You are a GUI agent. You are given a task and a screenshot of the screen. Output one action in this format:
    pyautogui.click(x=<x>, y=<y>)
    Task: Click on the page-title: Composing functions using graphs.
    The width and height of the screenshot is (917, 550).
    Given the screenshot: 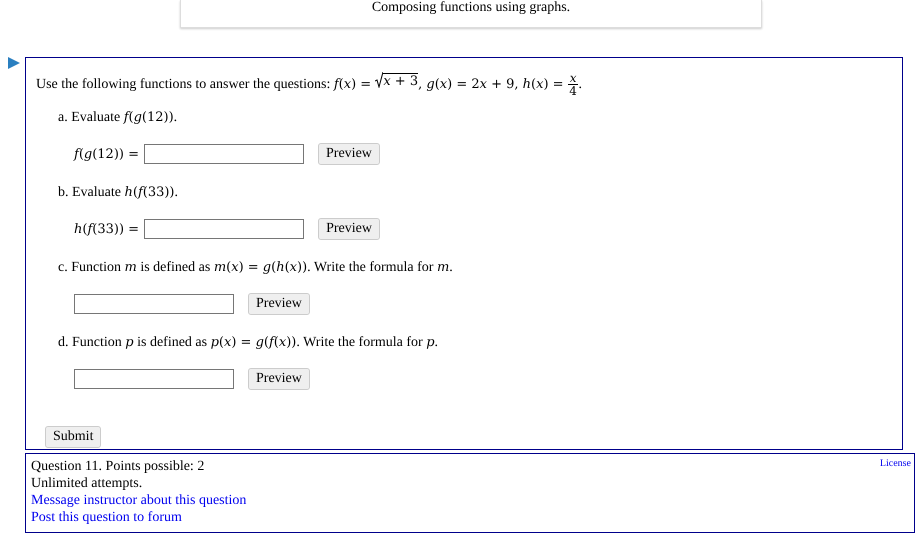 What is the action you would take?
    pyautogui.click(x=471, y=7)
    